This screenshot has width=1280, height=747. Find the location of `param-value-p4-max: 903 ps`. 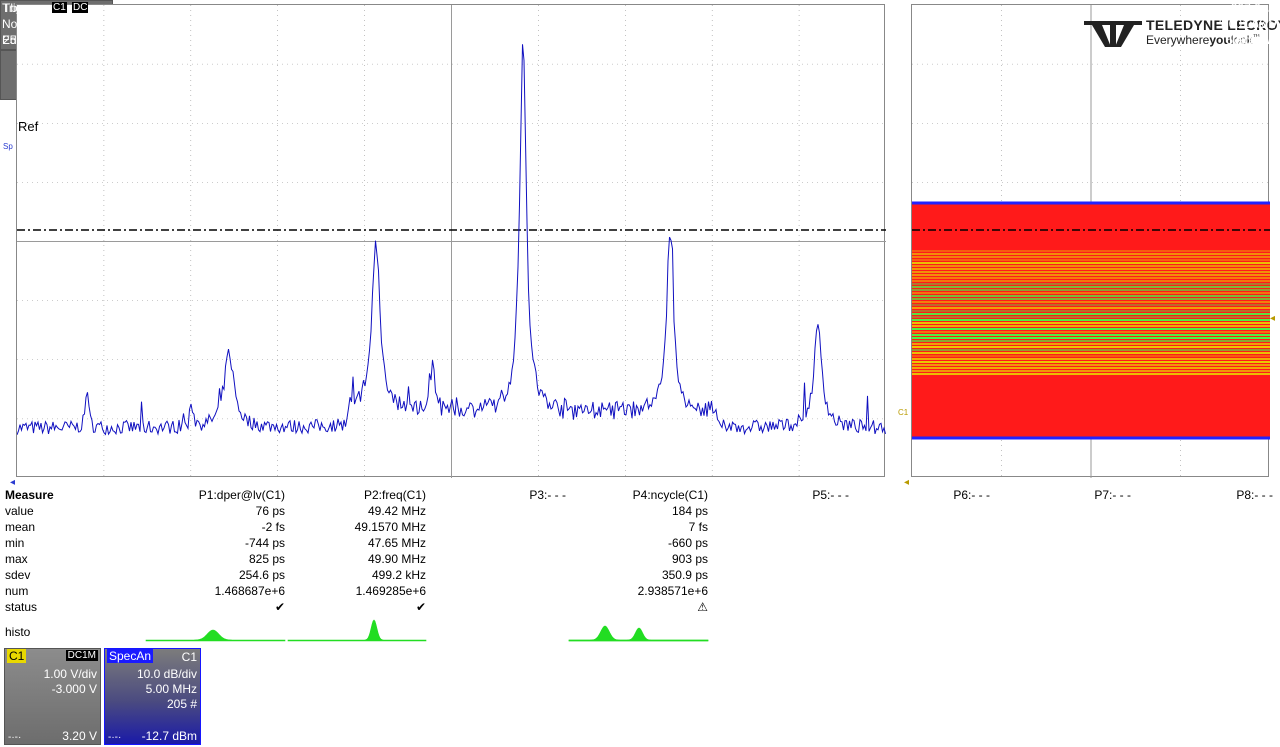

param-value-p4-max: 903 ps is located at coordinates (689, 559).